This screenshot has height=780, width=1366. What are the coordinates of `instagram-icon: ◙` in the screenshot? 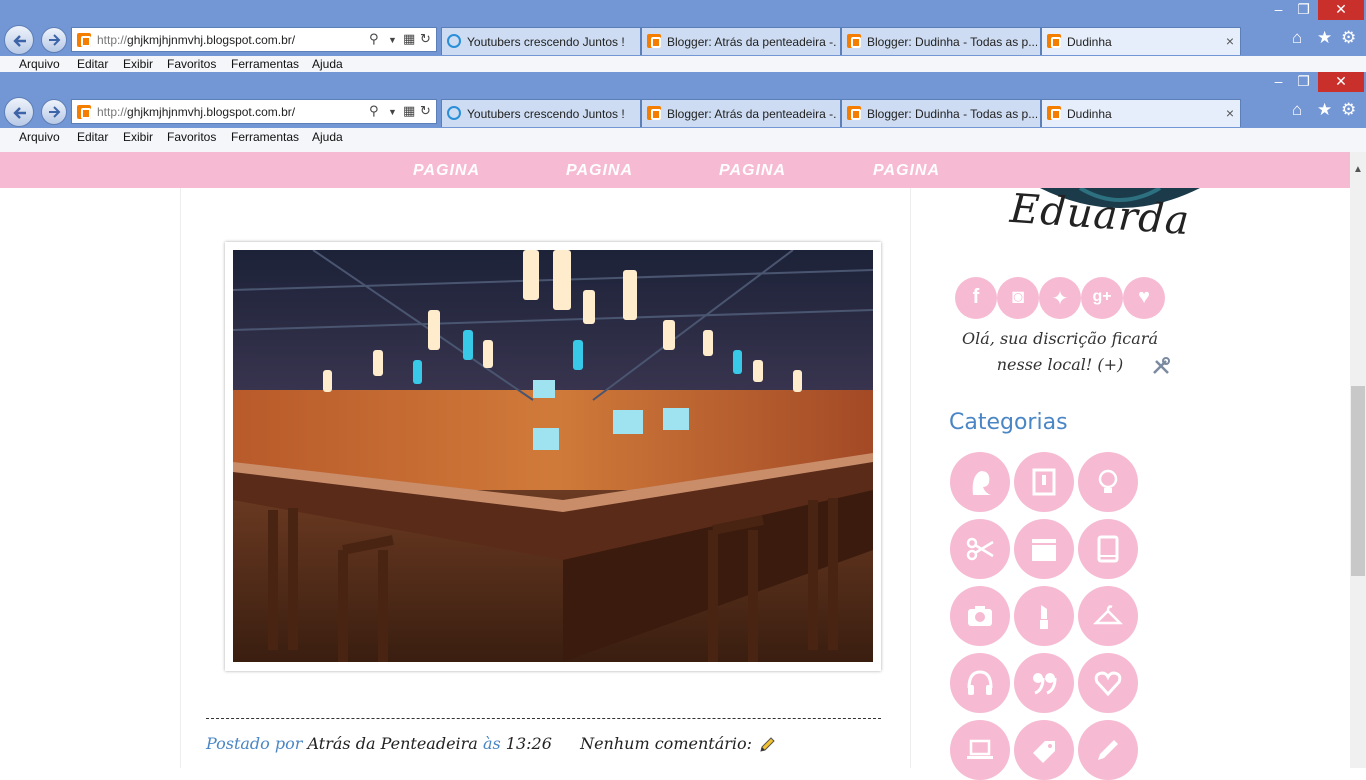 It's located at (1018, 298).